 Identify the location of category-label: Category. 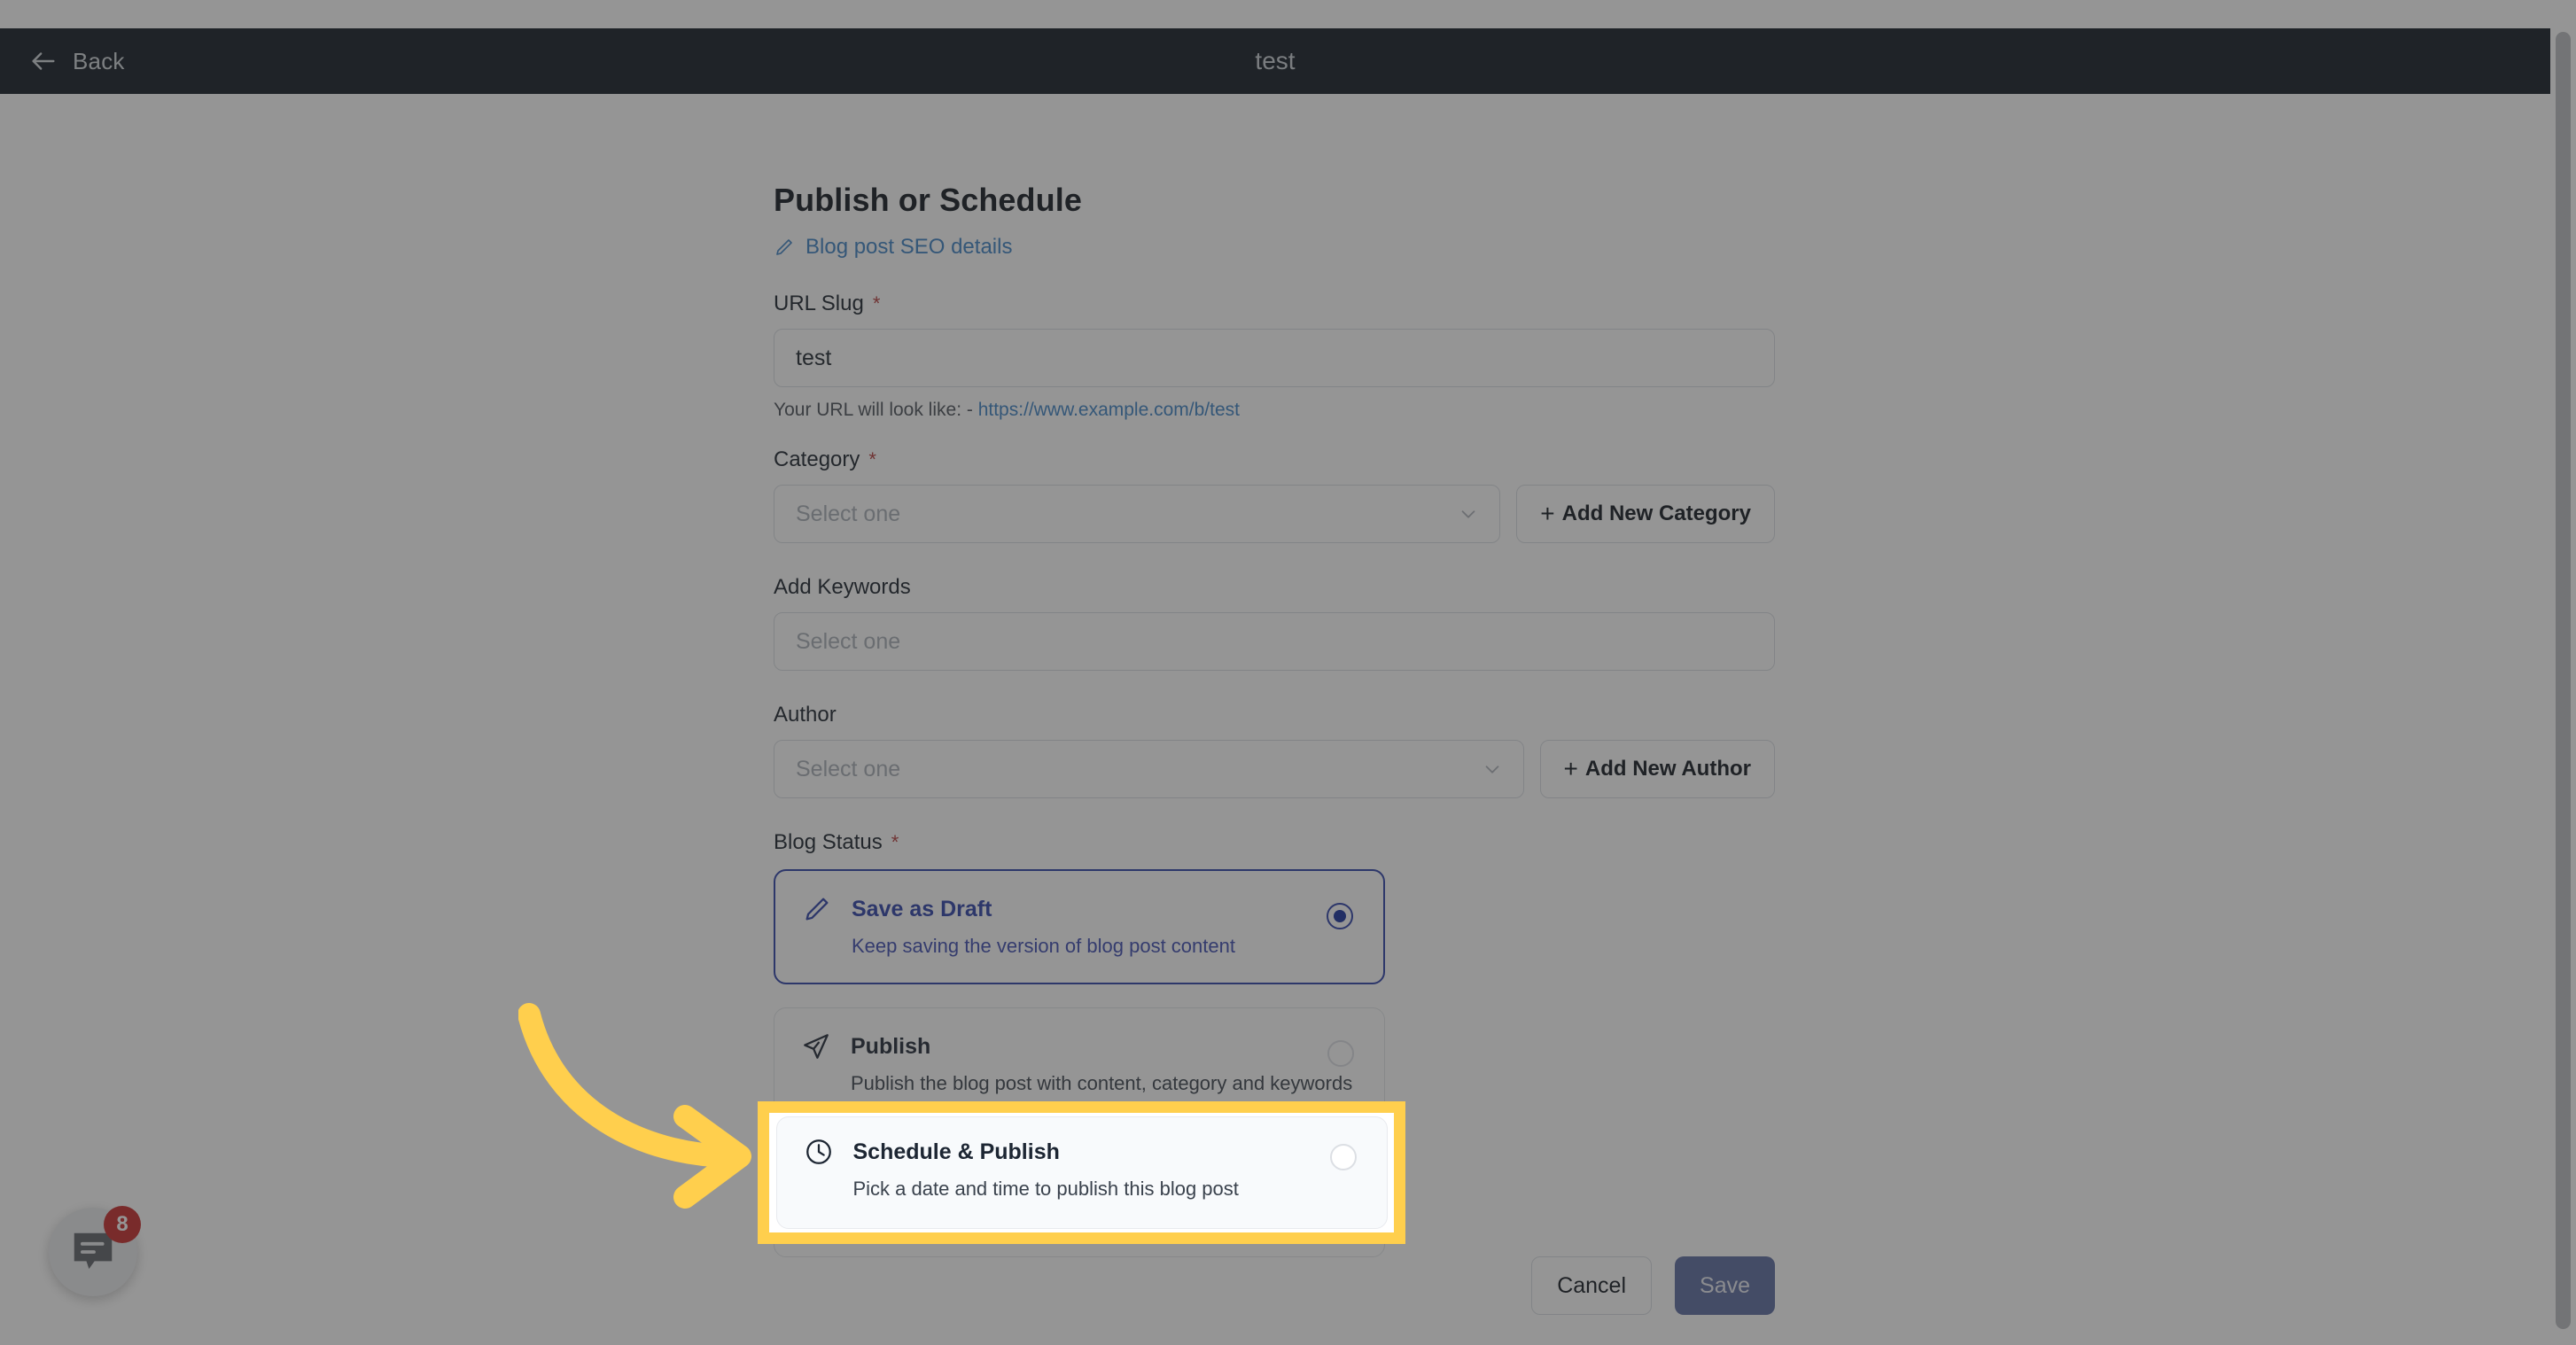
(817, 459).